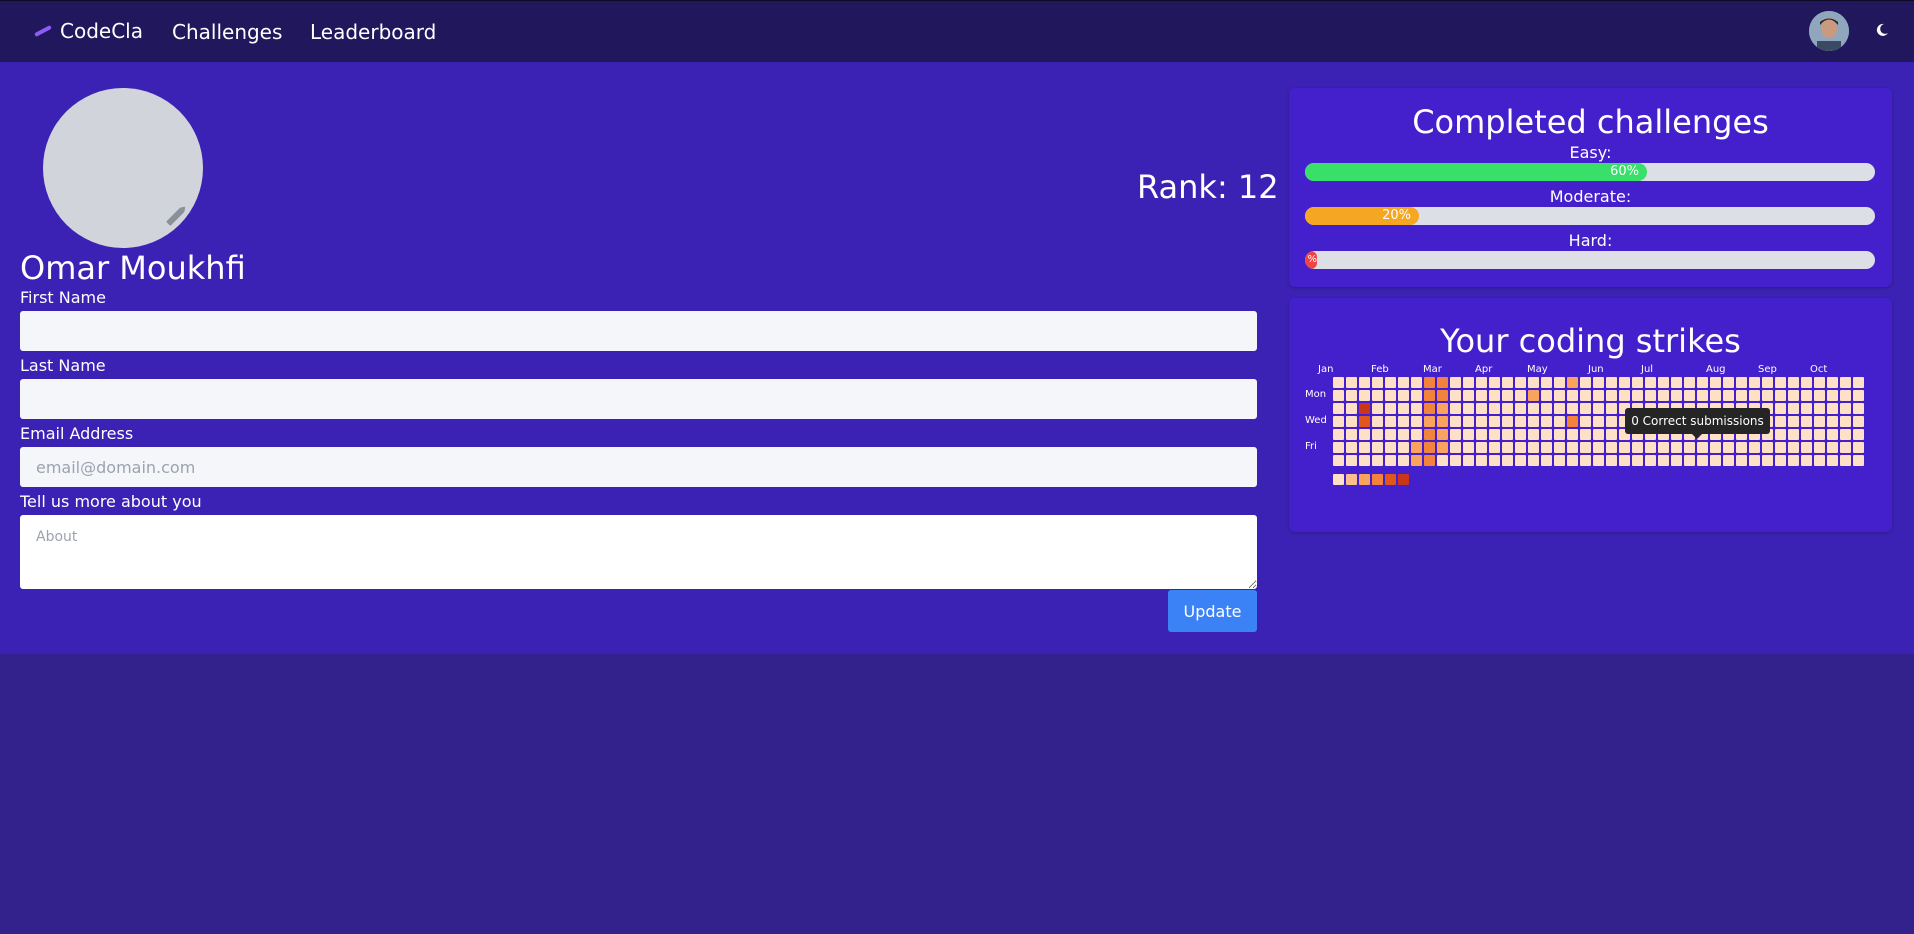 Image resolution: width=1914 pixels, height=934 pixels. Describe the element at coordinates (638, 467) in the screenshot. I see `email-field` at that location.